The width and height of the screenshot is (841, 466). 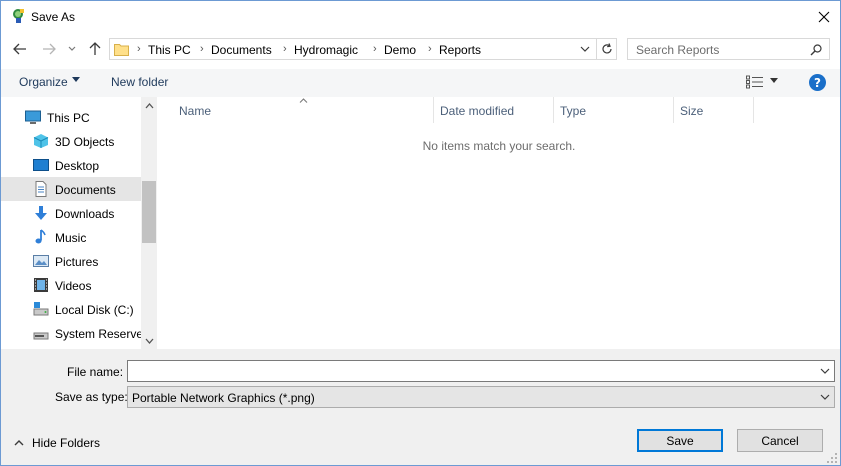 I want to click on nav-item-music: Music, so click(x=71, y=237).